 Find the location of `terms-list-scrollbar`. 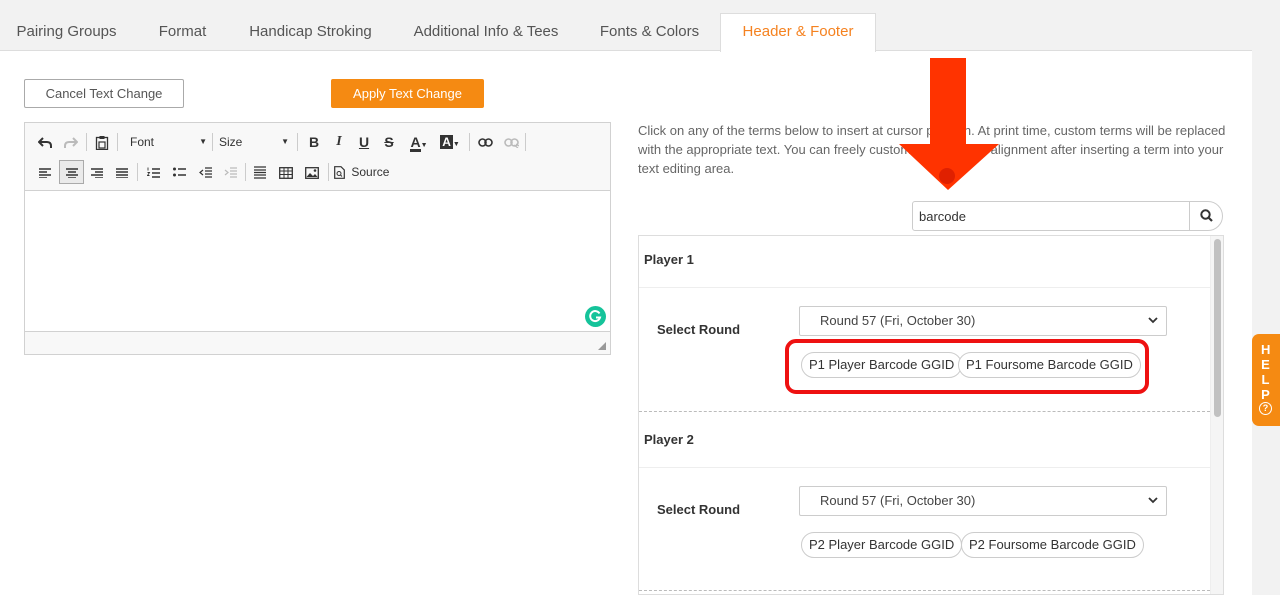

terms-list-scrollbar is located at coordinates (1216, 415).